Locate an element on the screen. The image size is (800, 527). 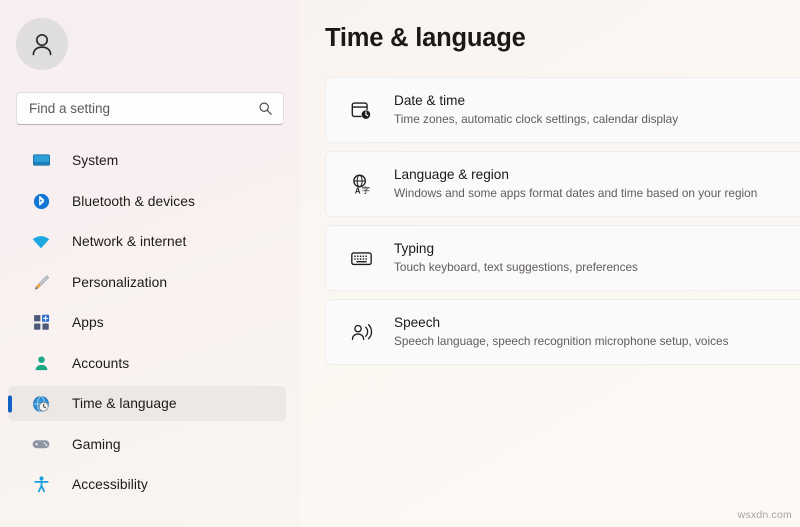
avatar-container is located at coordinates (150, 35).